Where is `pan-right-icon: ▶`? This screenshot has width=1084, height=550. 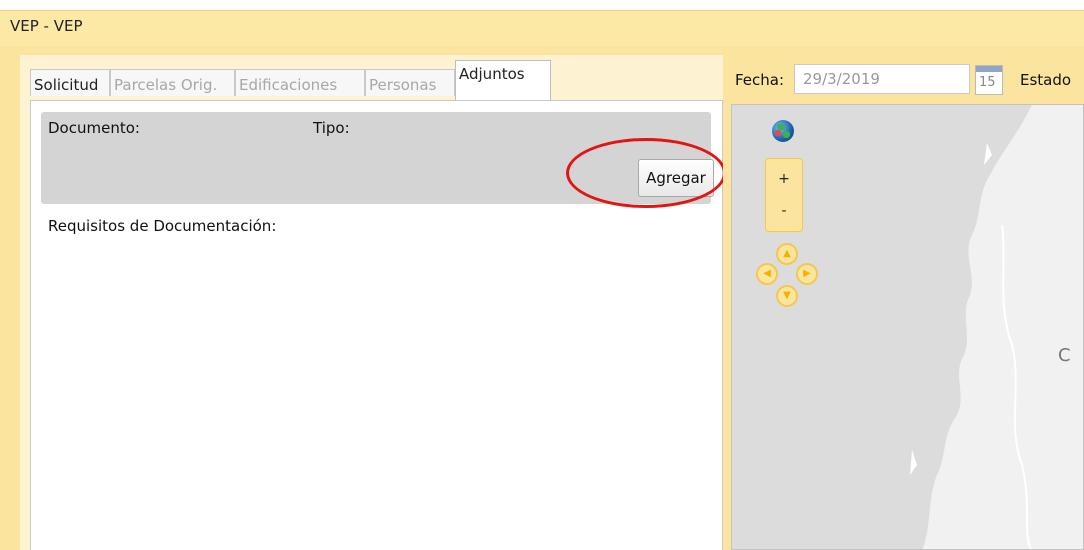 pan-right-icon: ▶ is located at coordinates (807, 274).